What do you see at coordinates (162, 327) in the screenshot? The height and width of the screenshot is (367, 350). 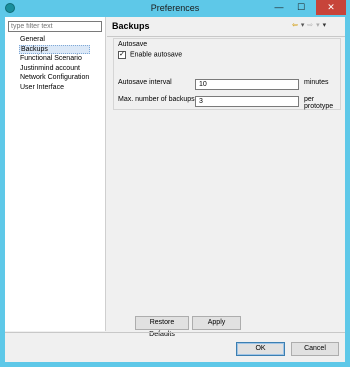 I see `restore-defaults-button: Restore Defaults` at bounding box center [162, 327].